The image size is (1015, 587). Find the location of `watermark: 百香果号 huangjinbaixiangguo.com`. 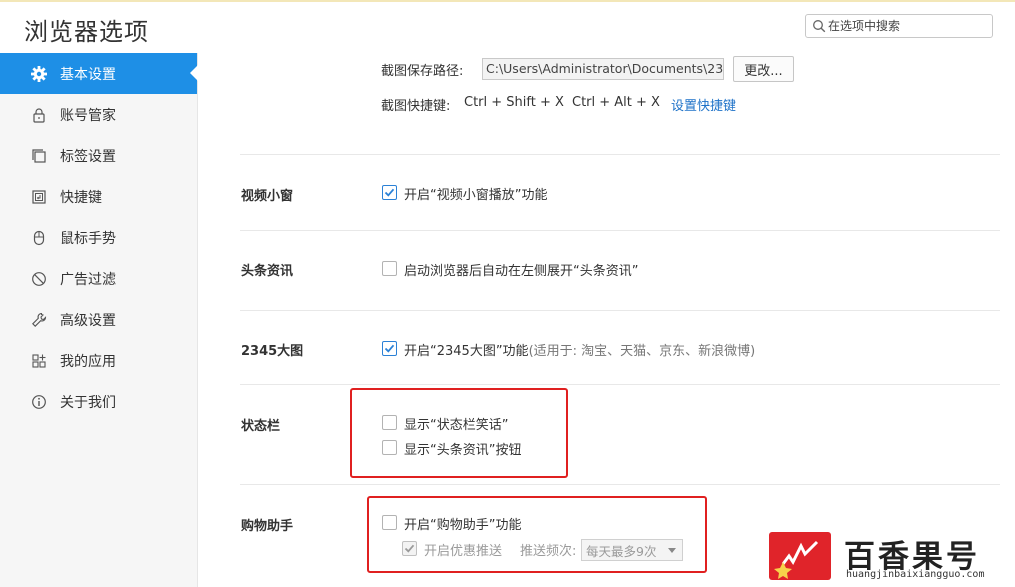

watermark: 百香果号 huangjinbaixiangguo.com is located at coordinates (888, 556).